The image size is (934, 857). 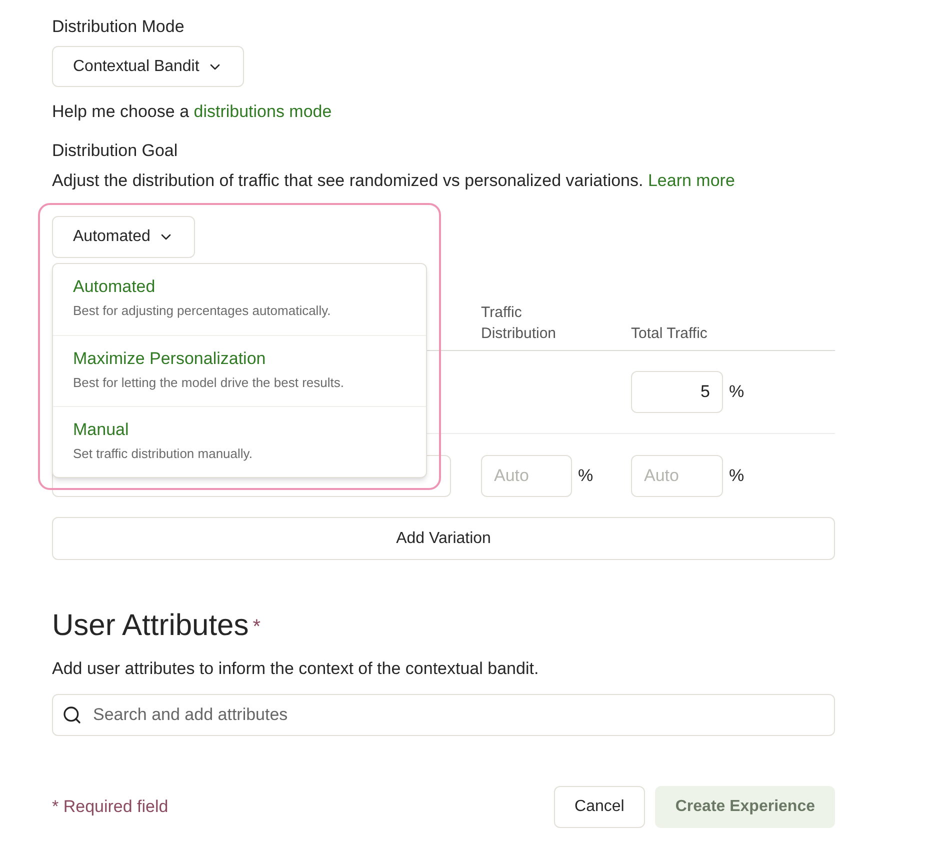 I want to click on help-text: Add user attributes to inform the context of the contextual bandit., so click(x=296, y=669).